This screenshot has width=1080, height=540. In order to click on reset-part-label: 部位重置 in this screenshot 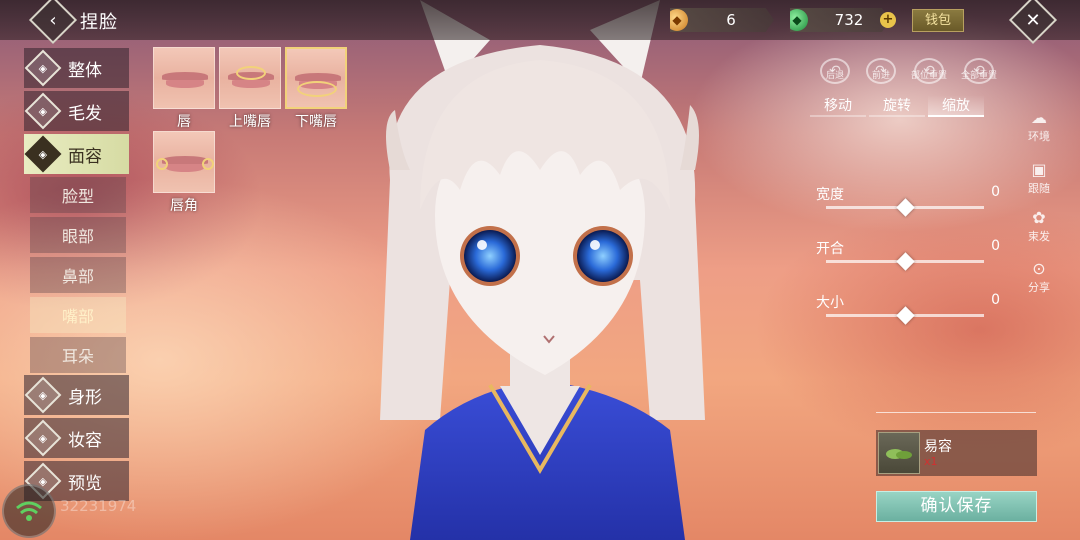, I will do `click(928, 76)`.